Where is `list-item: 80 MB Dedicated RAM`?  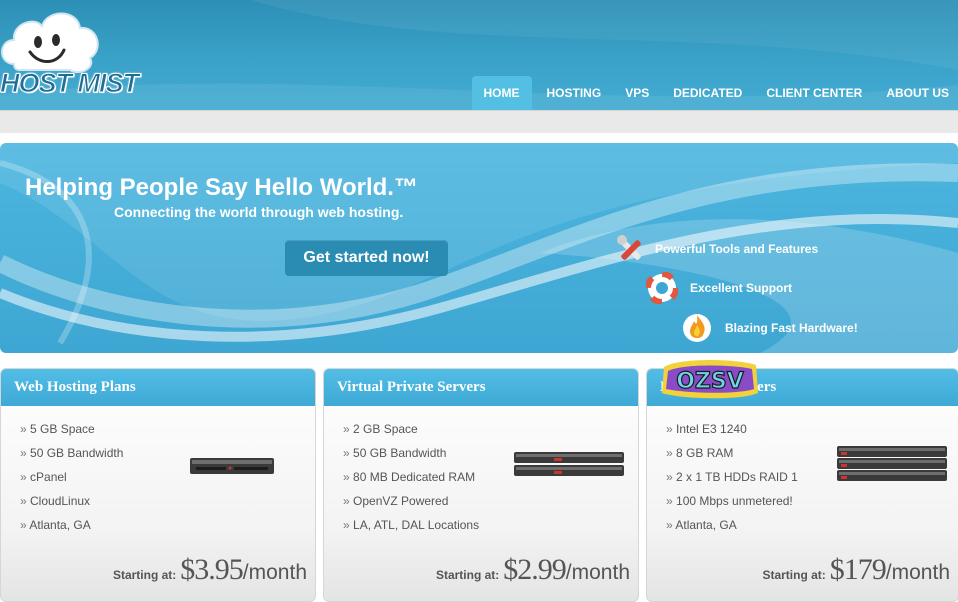 list-item: 80 MB Dedicated RAM is located at coordinates (411, 481).